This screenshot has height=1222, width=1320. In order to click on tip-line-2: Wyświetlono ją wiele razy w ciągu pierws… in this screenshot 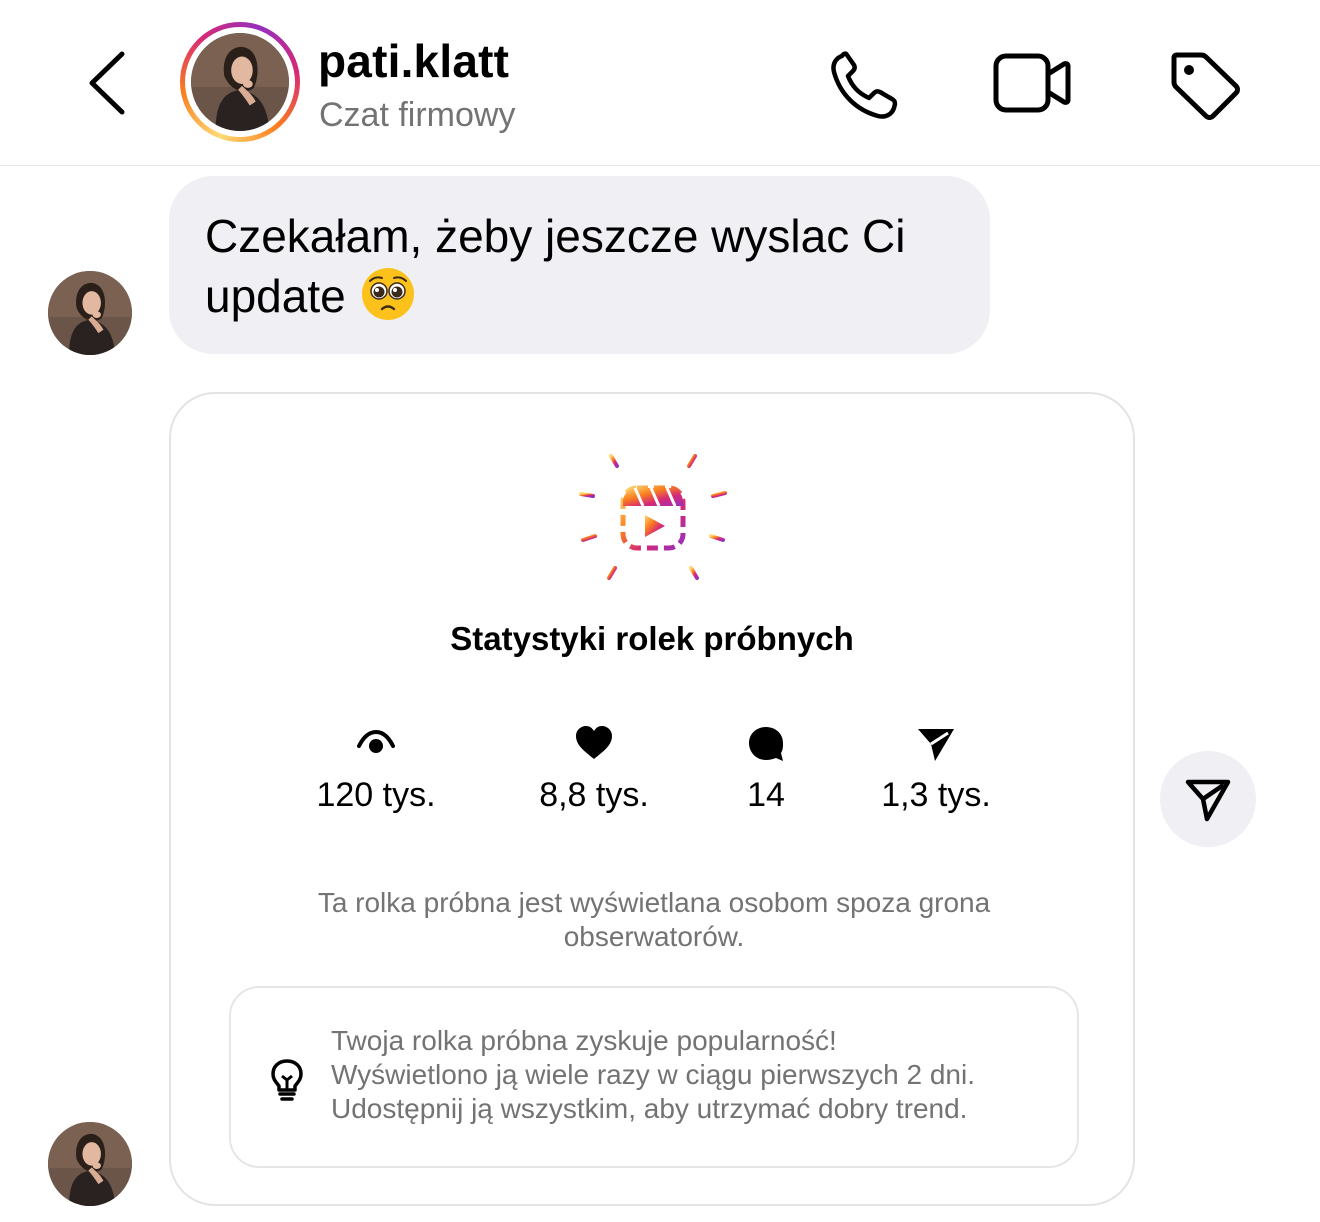, I will do `click(653, 1074)`.